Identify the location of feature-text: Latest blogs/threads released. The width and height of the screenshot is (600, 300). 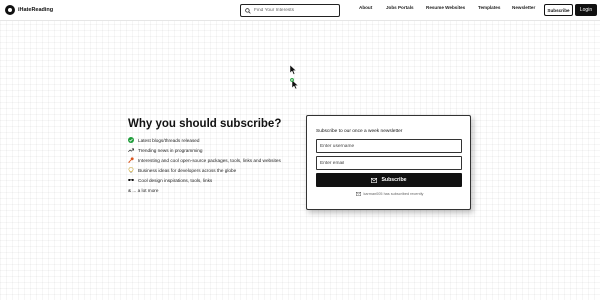
(169, 140).